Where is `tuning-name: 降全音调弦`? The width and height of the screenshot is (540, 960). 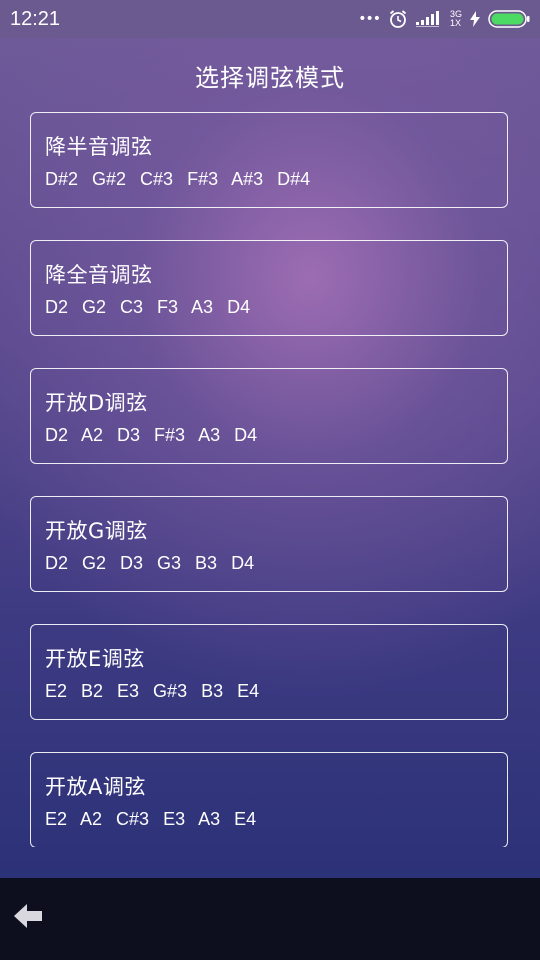 tuning-name: 降全音调弦 is located at coordinates (99, 275).